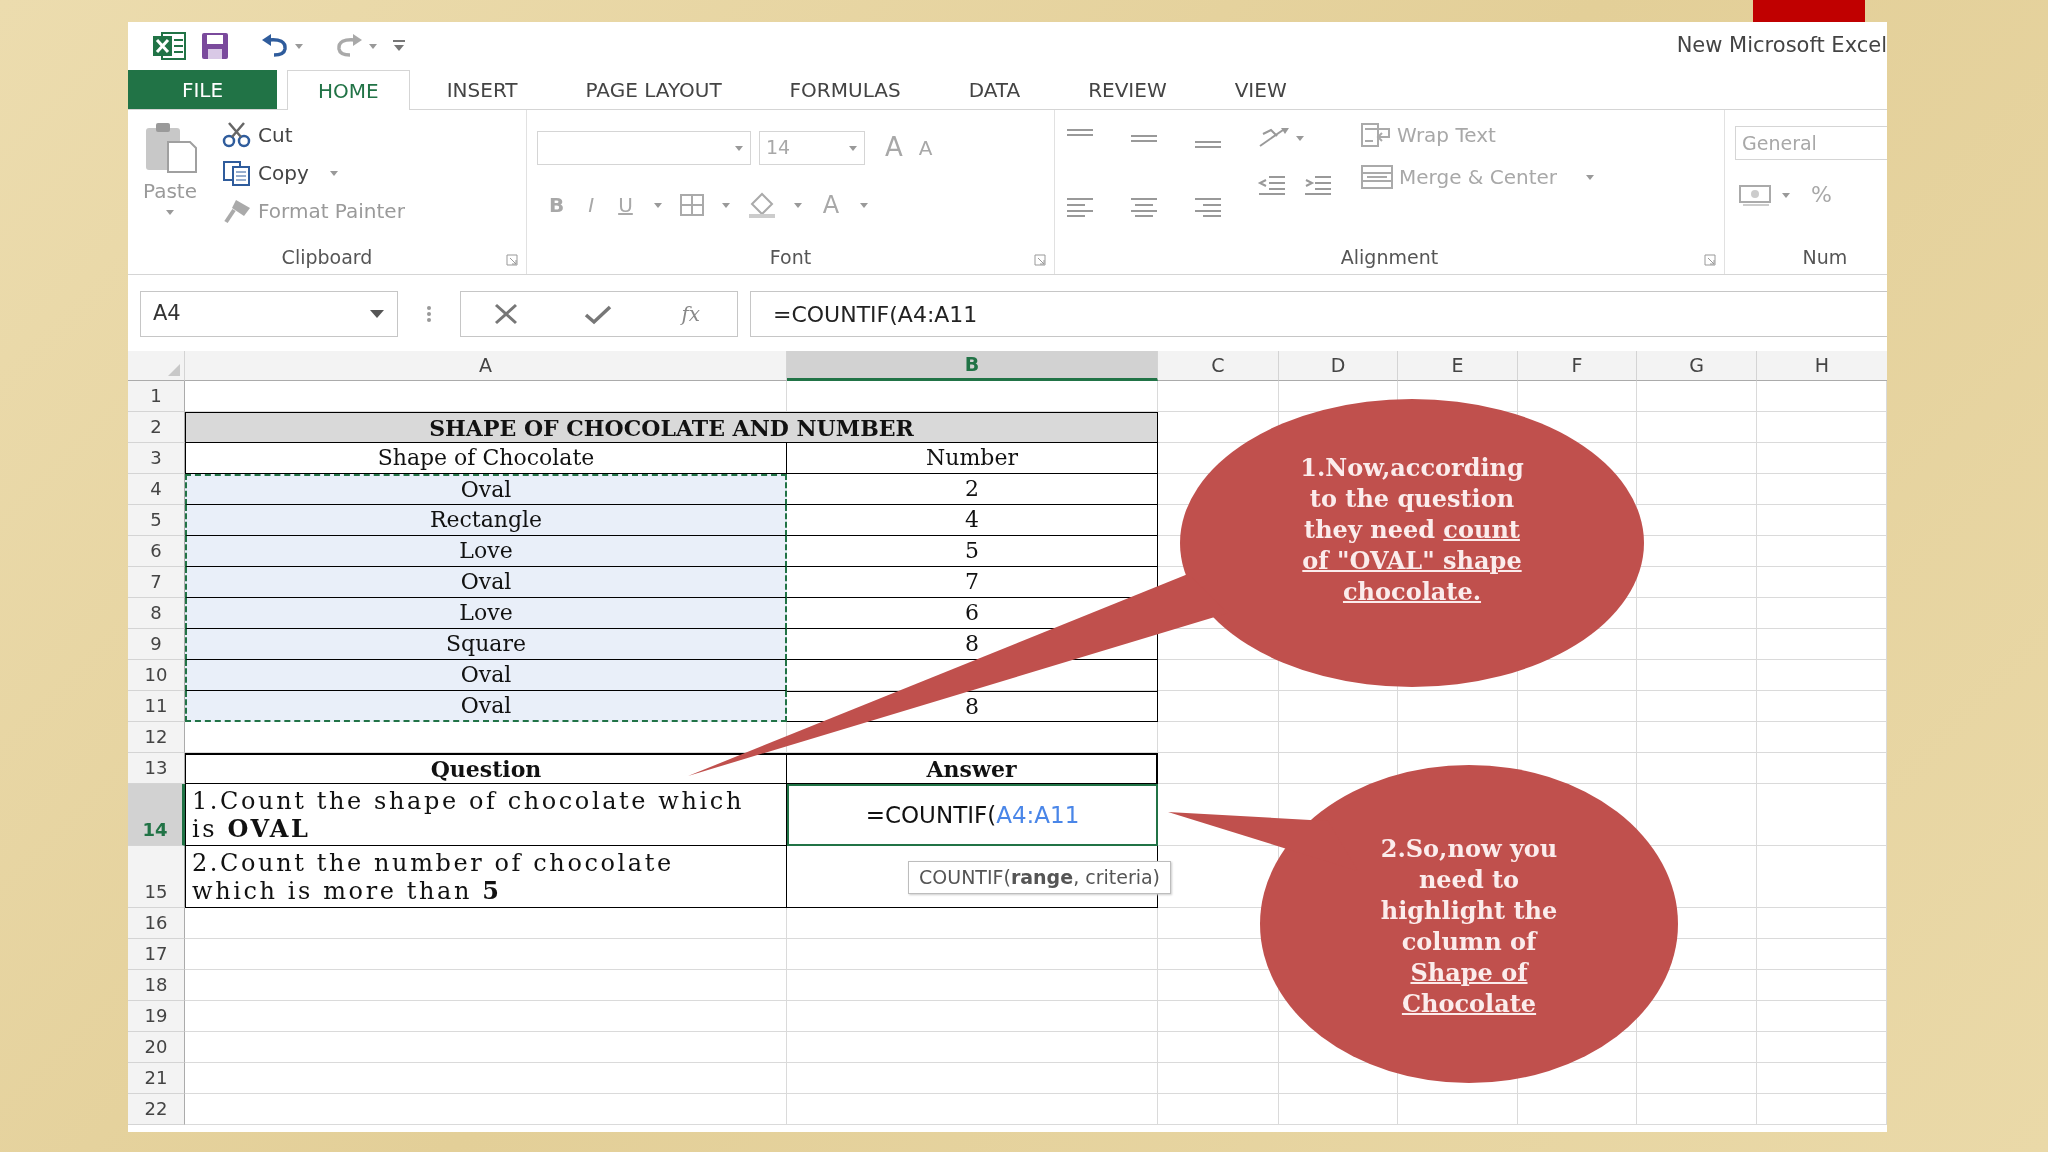 The image size is (2048, 1152). I want to click on ribbon-tab: HOME, so click(348, 90).